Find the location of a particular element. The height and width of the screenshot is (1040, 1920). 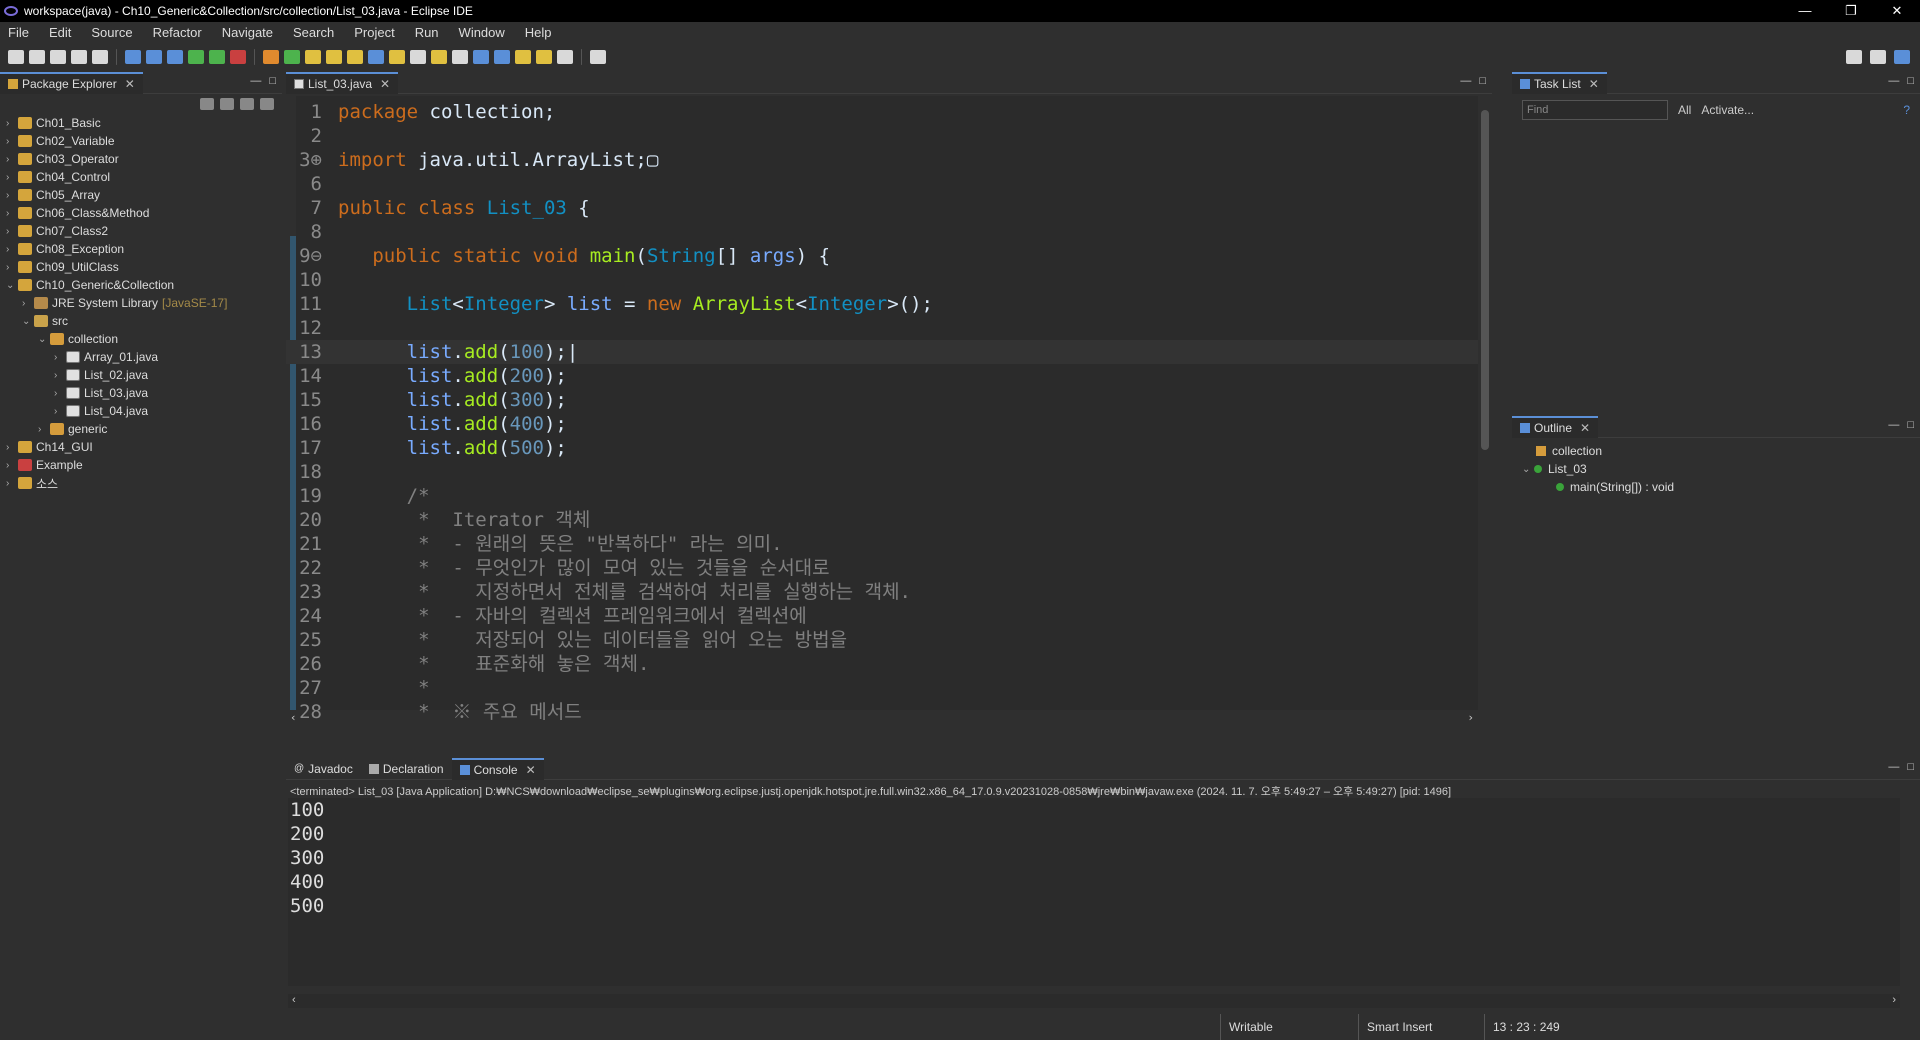

code-line: 16 list.add(400); is located at coordinates (882, 424).